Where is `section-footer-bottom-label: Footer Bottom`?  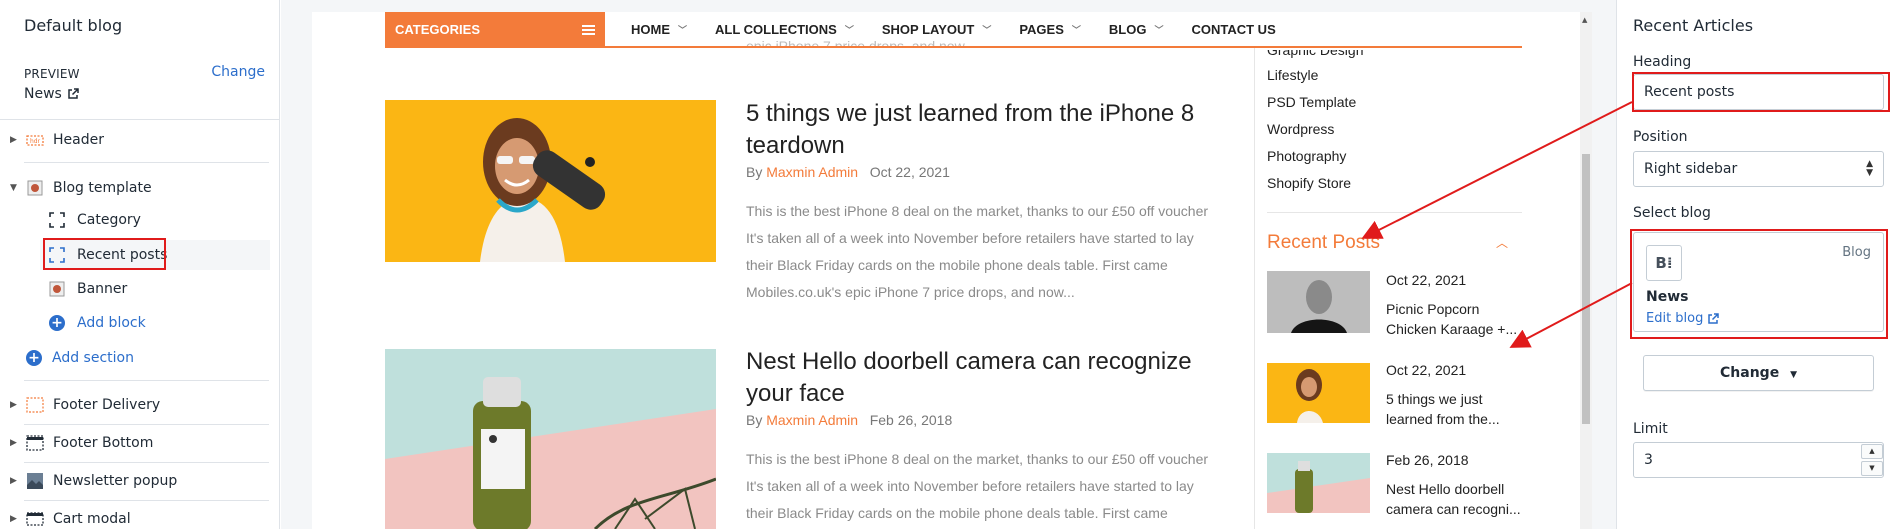
section-footer-bottom-label: Footer Bottom is located at coordinates (103, 443).